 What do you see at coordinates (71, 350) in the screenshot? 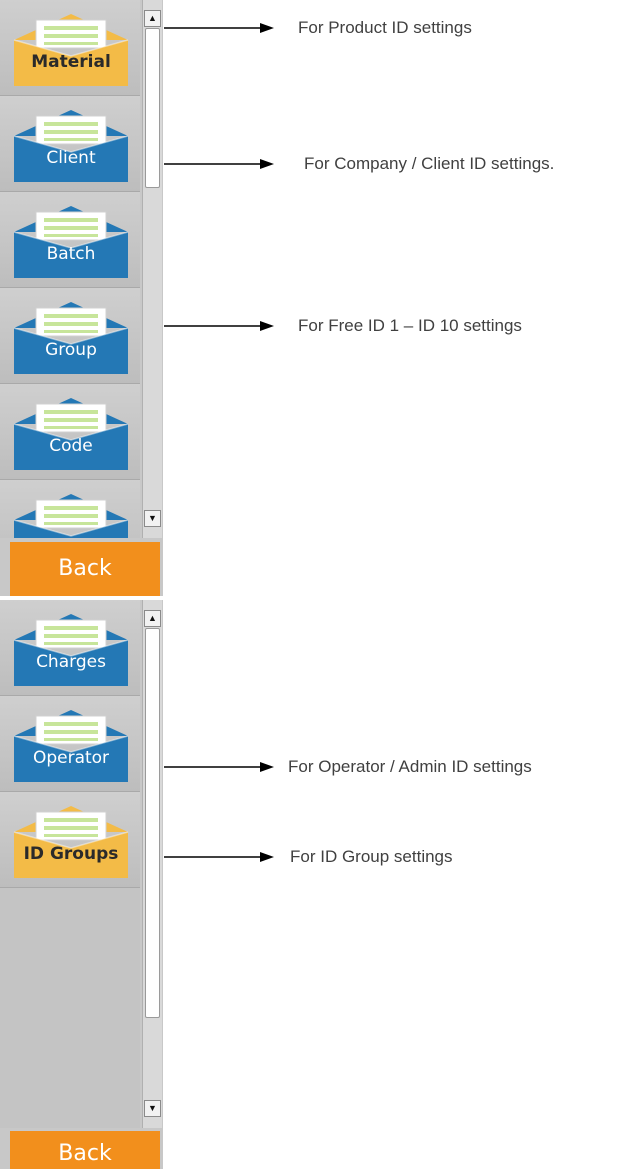
I see `menu-item-label: Group` at bounding box center [71, 350].